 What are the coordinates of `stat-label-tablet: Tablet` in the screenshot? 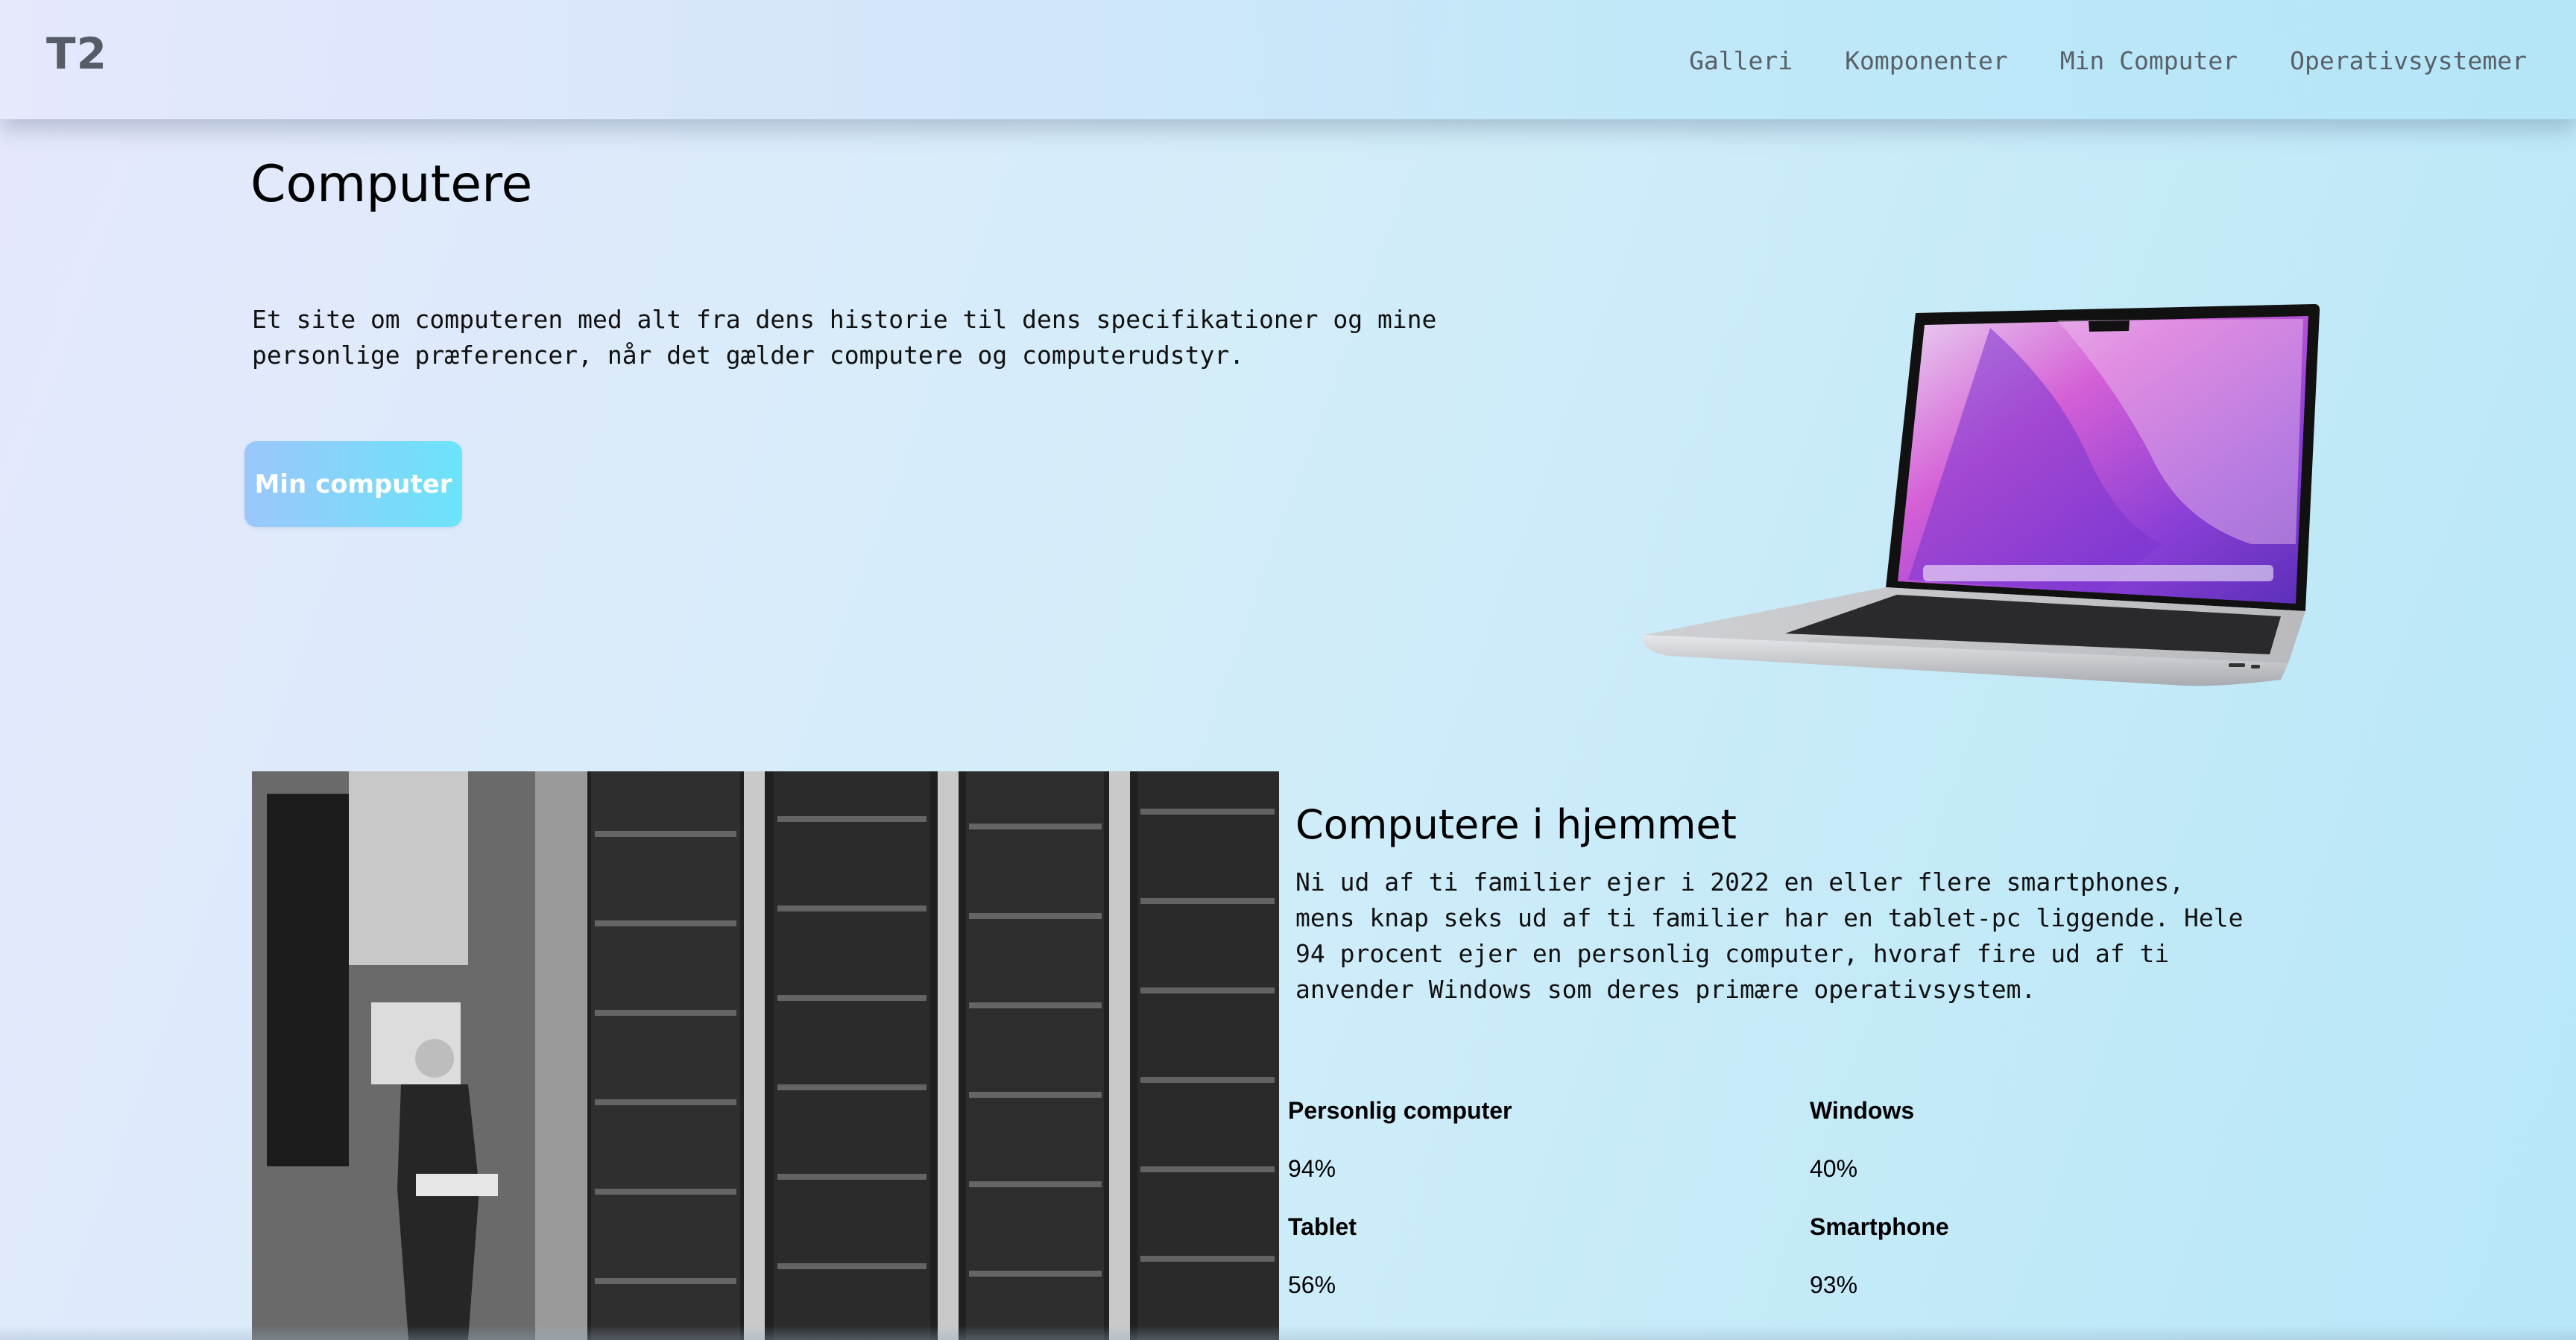 It's located at (1322, 1226).